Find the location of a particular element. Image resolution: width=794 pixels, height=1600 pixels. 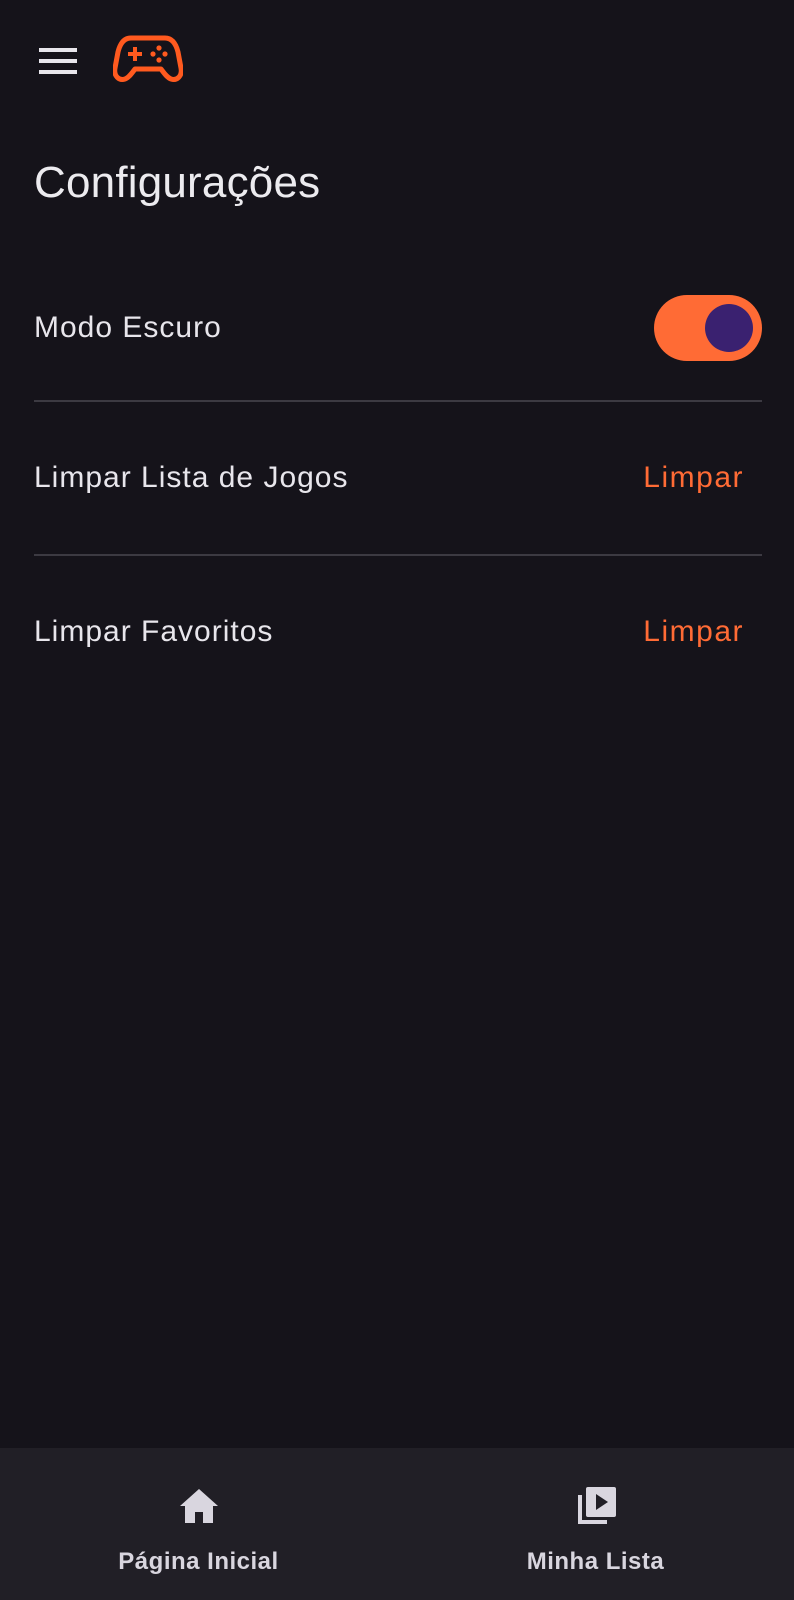

clear-games-button: Limpar is located at coordinates (693, 478).